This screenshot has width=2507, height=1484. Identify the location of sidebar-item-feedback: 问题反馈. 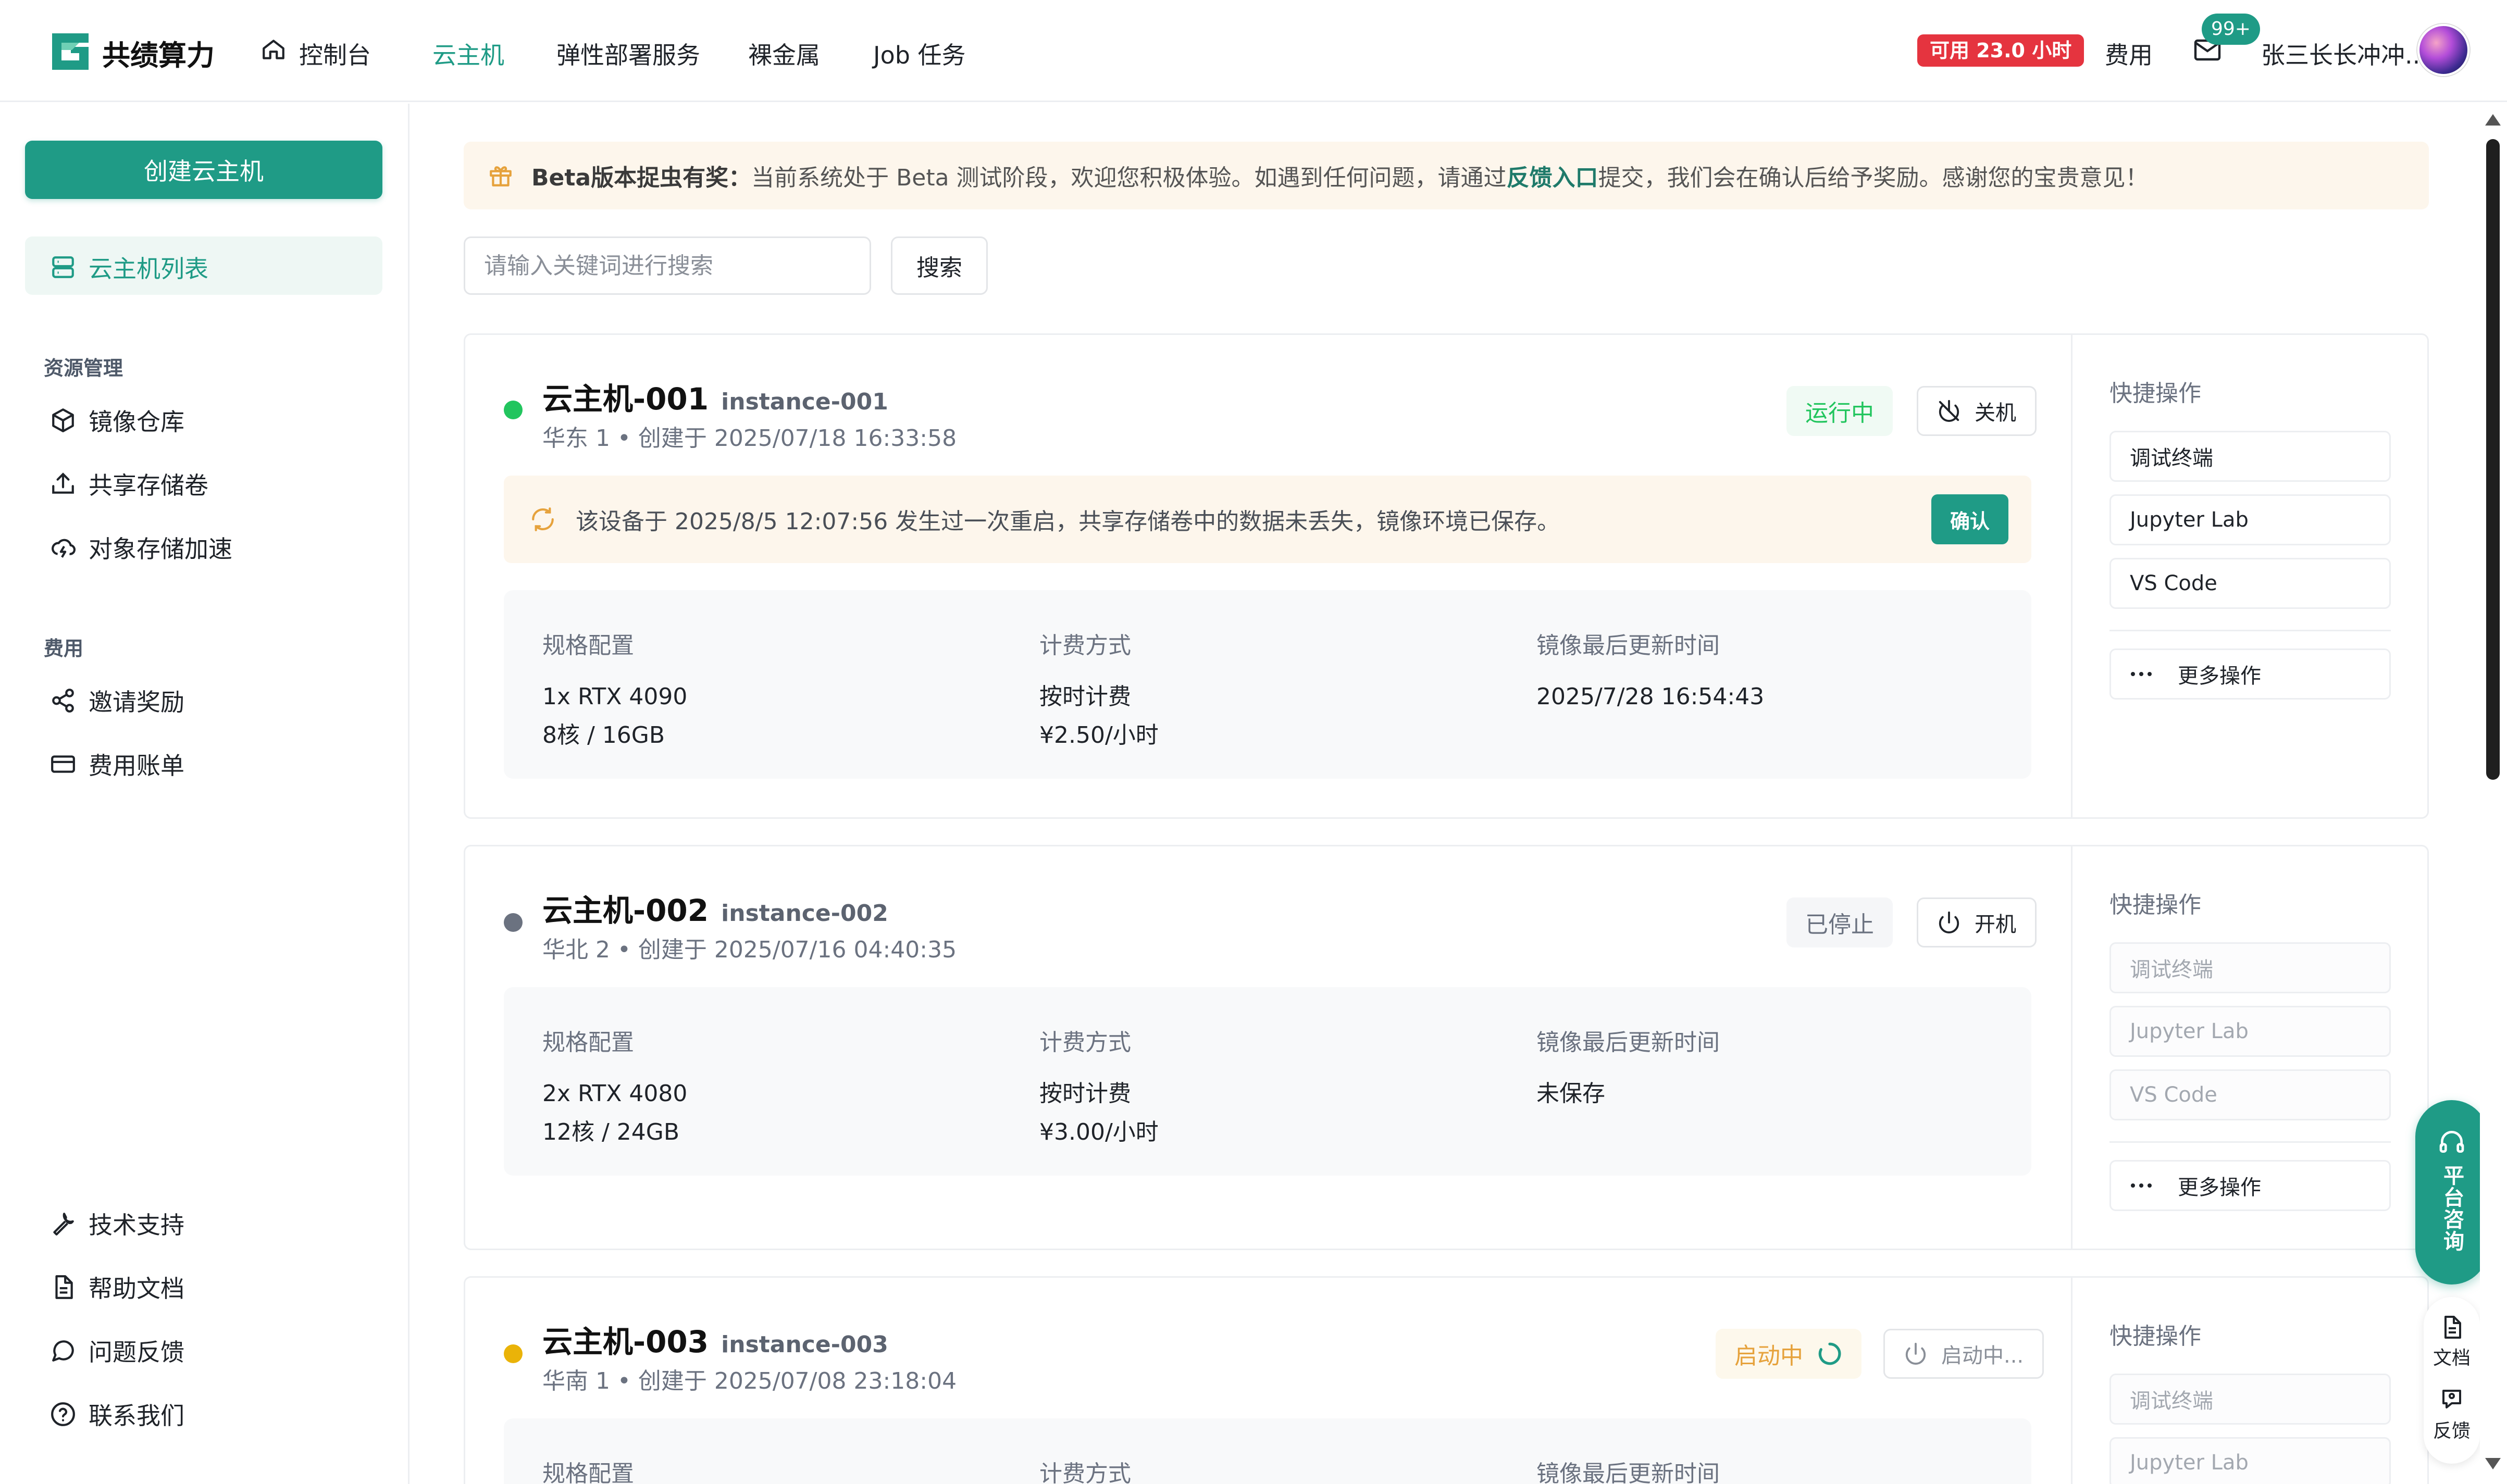
(117, 1350).